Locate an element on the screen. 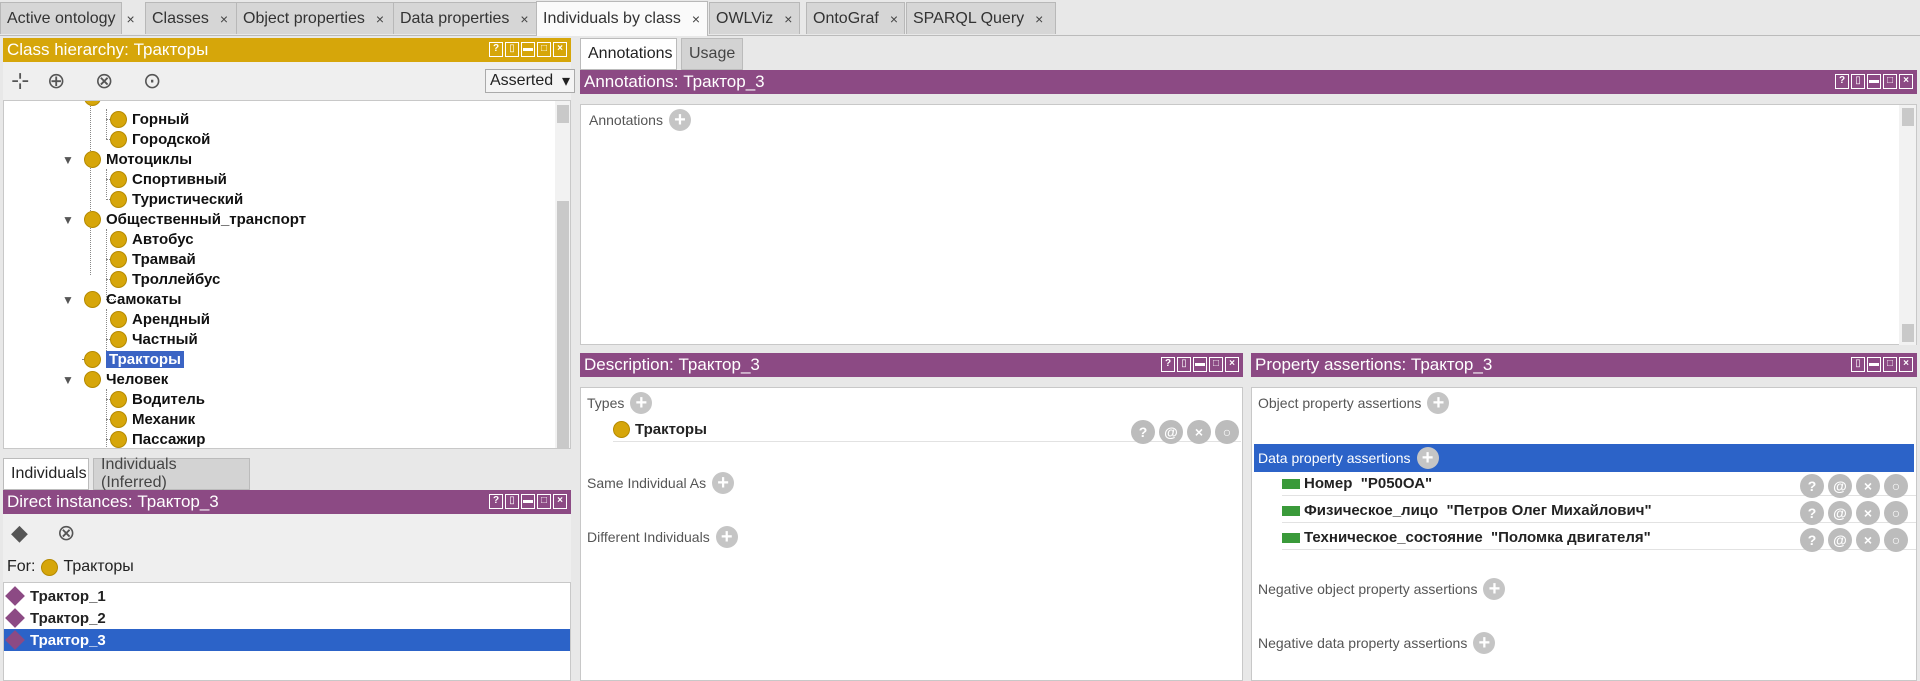 The width and height of the screenshot is (1920, 681). add-type-button: + is located at coordinates (641, 403).